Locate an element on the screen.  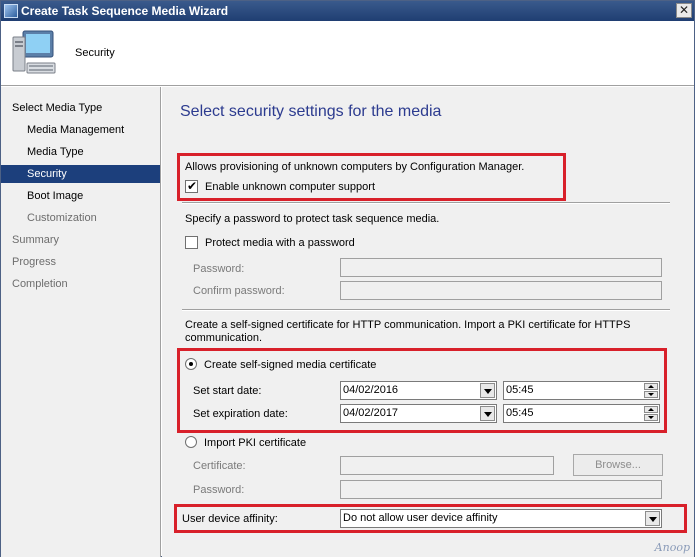
expiration-time-picker: 05:45 is located at coordinates (581, 413).